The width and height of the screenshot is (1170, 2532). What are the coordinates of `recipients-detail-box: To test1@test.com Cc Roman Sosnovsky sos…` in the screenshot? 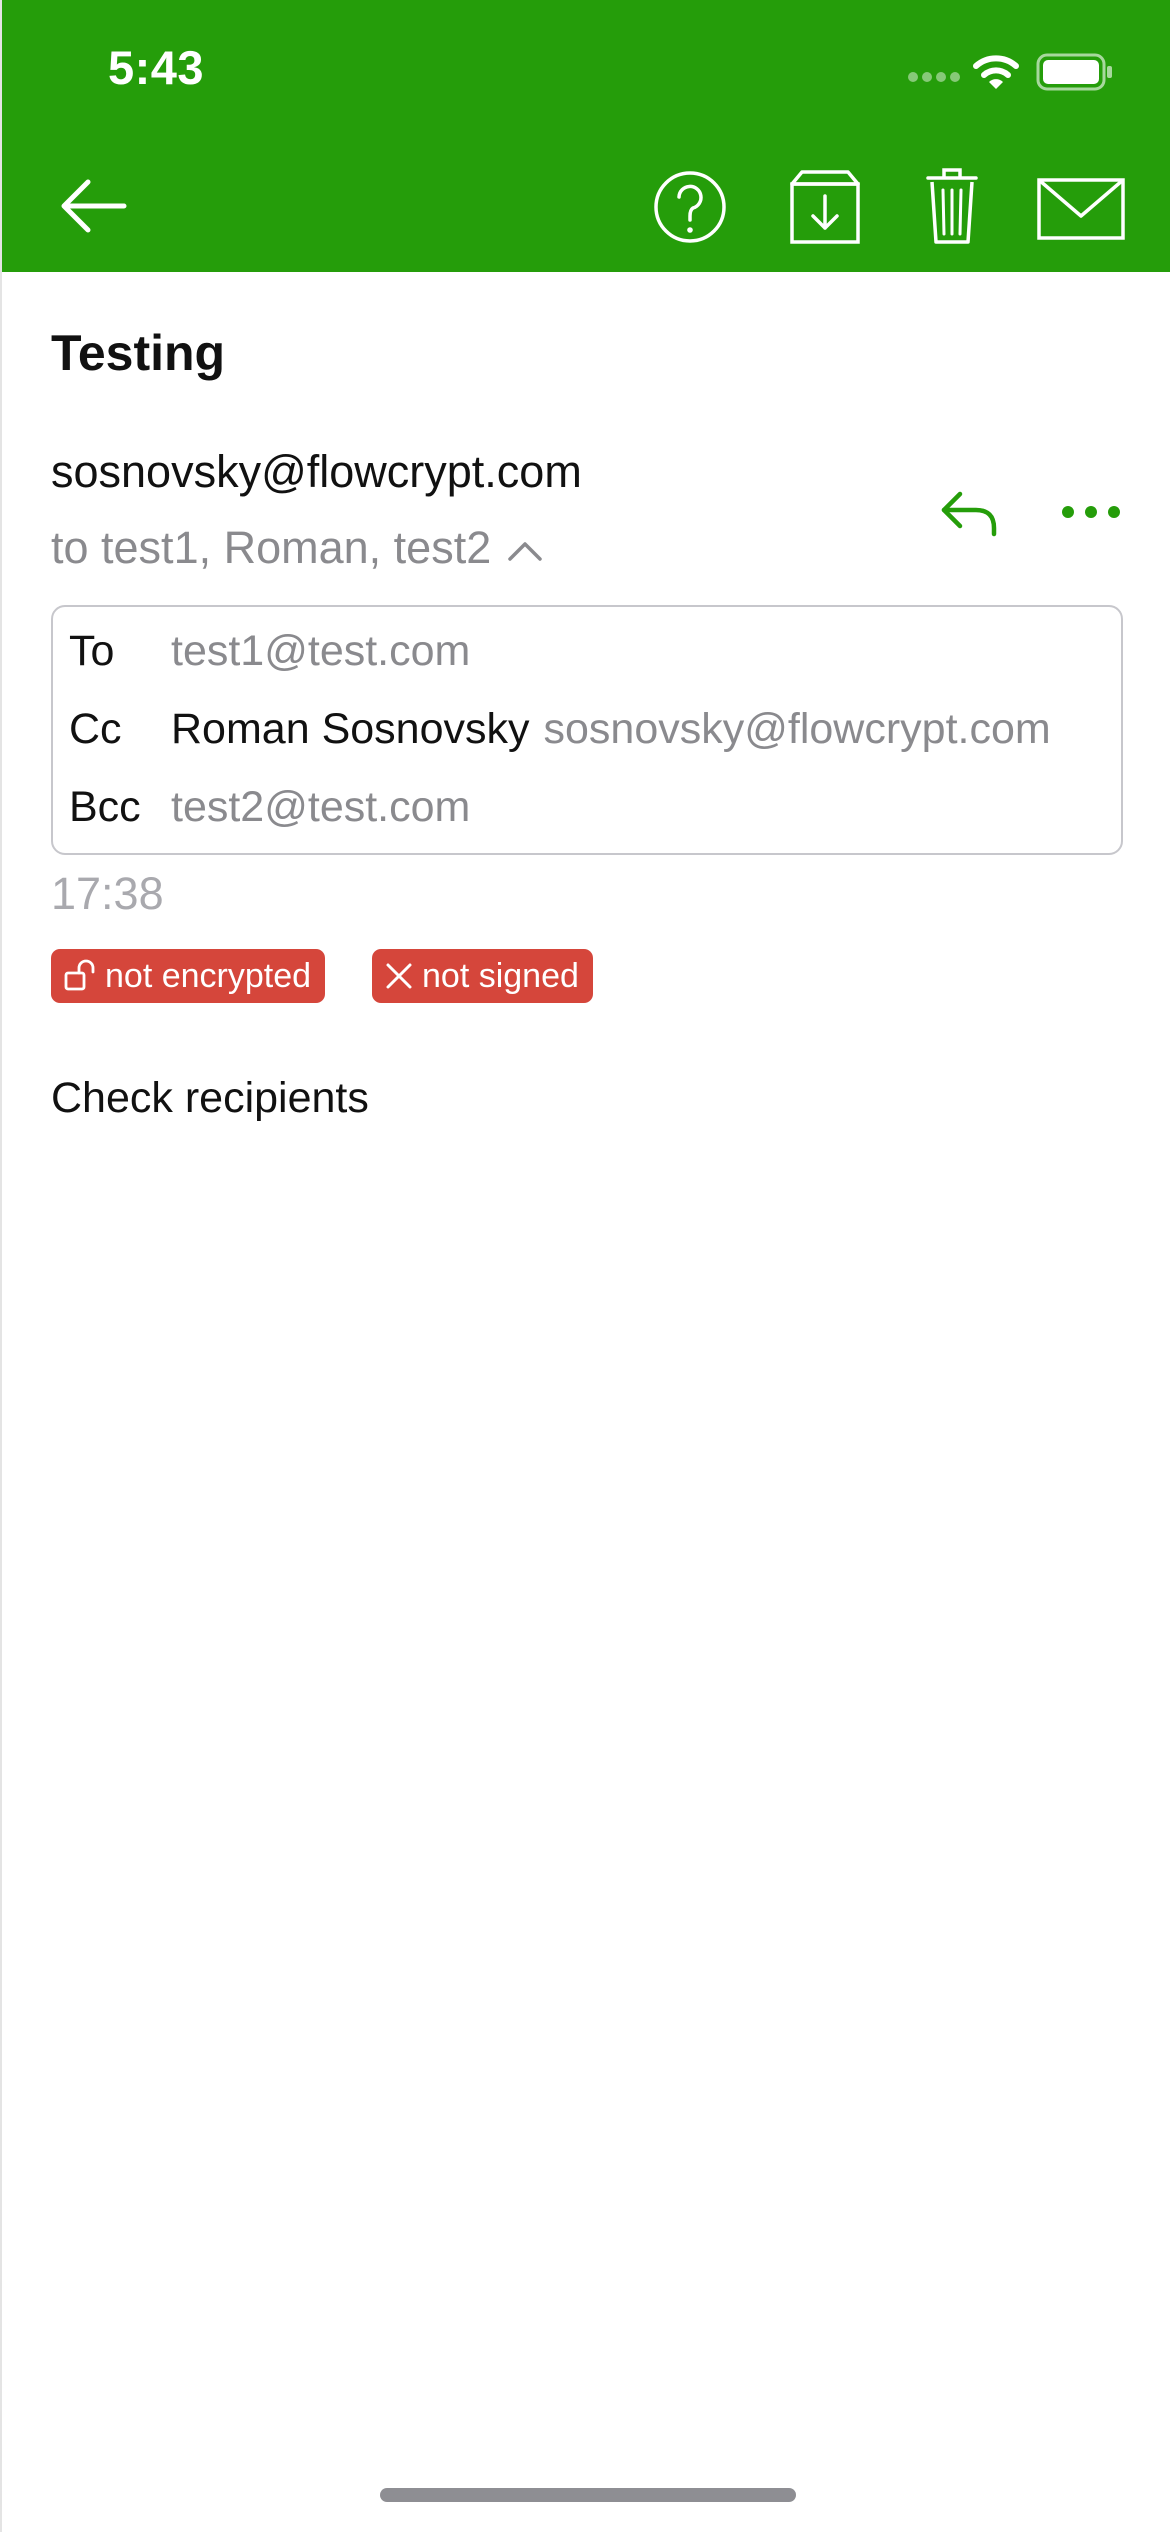 It's located at (587, 730).